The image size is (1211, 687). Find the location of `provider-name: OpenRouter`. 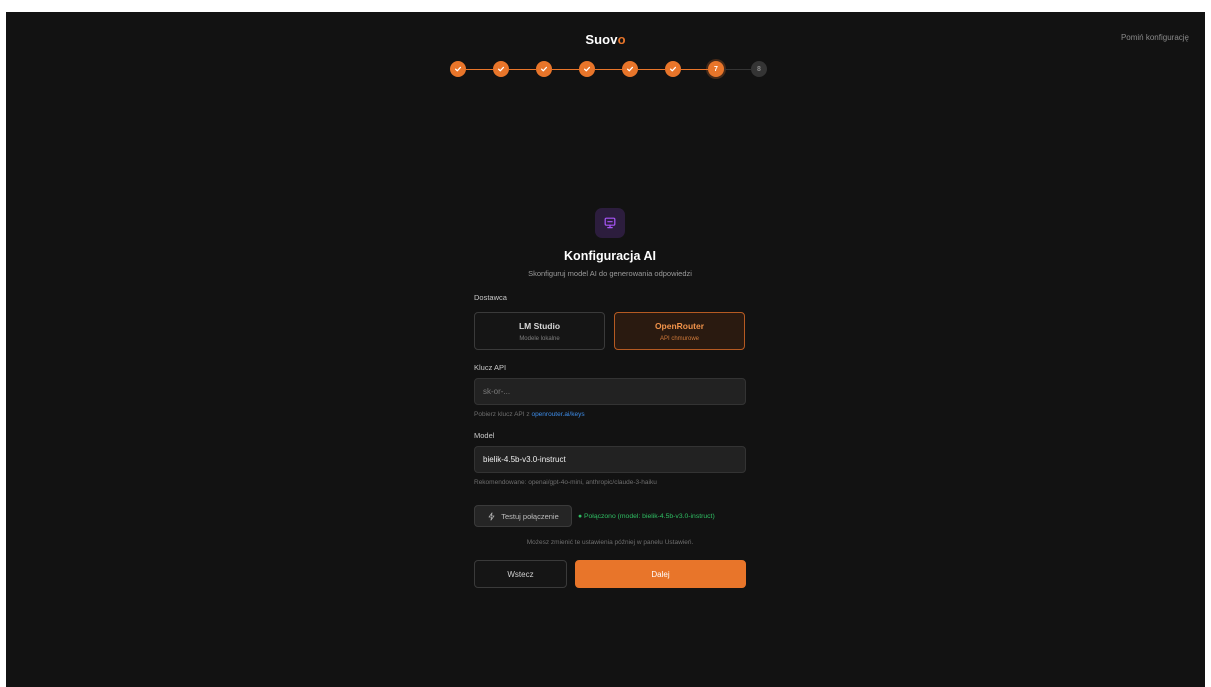

provider-name: OpenRouter is located at coordinates (679, 326).